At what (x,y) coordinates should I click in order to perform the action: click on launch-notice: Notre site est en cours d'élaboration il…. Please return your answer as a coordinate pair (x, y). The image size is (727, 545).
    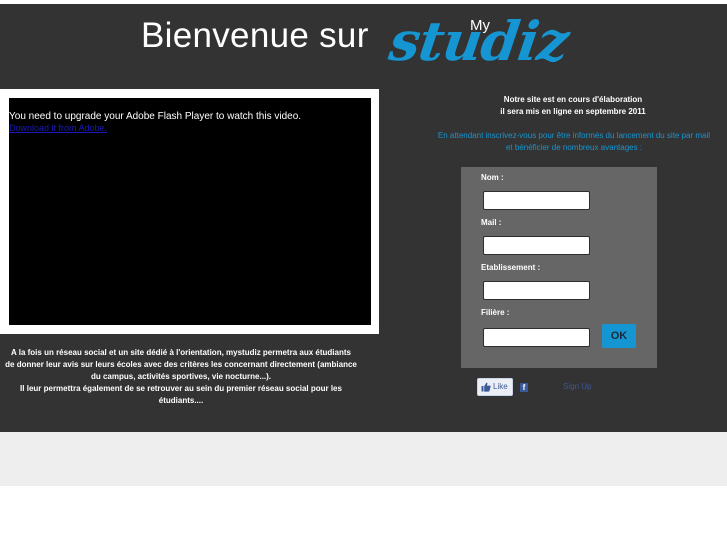
    Looking at the image, I should click on (573, 106).